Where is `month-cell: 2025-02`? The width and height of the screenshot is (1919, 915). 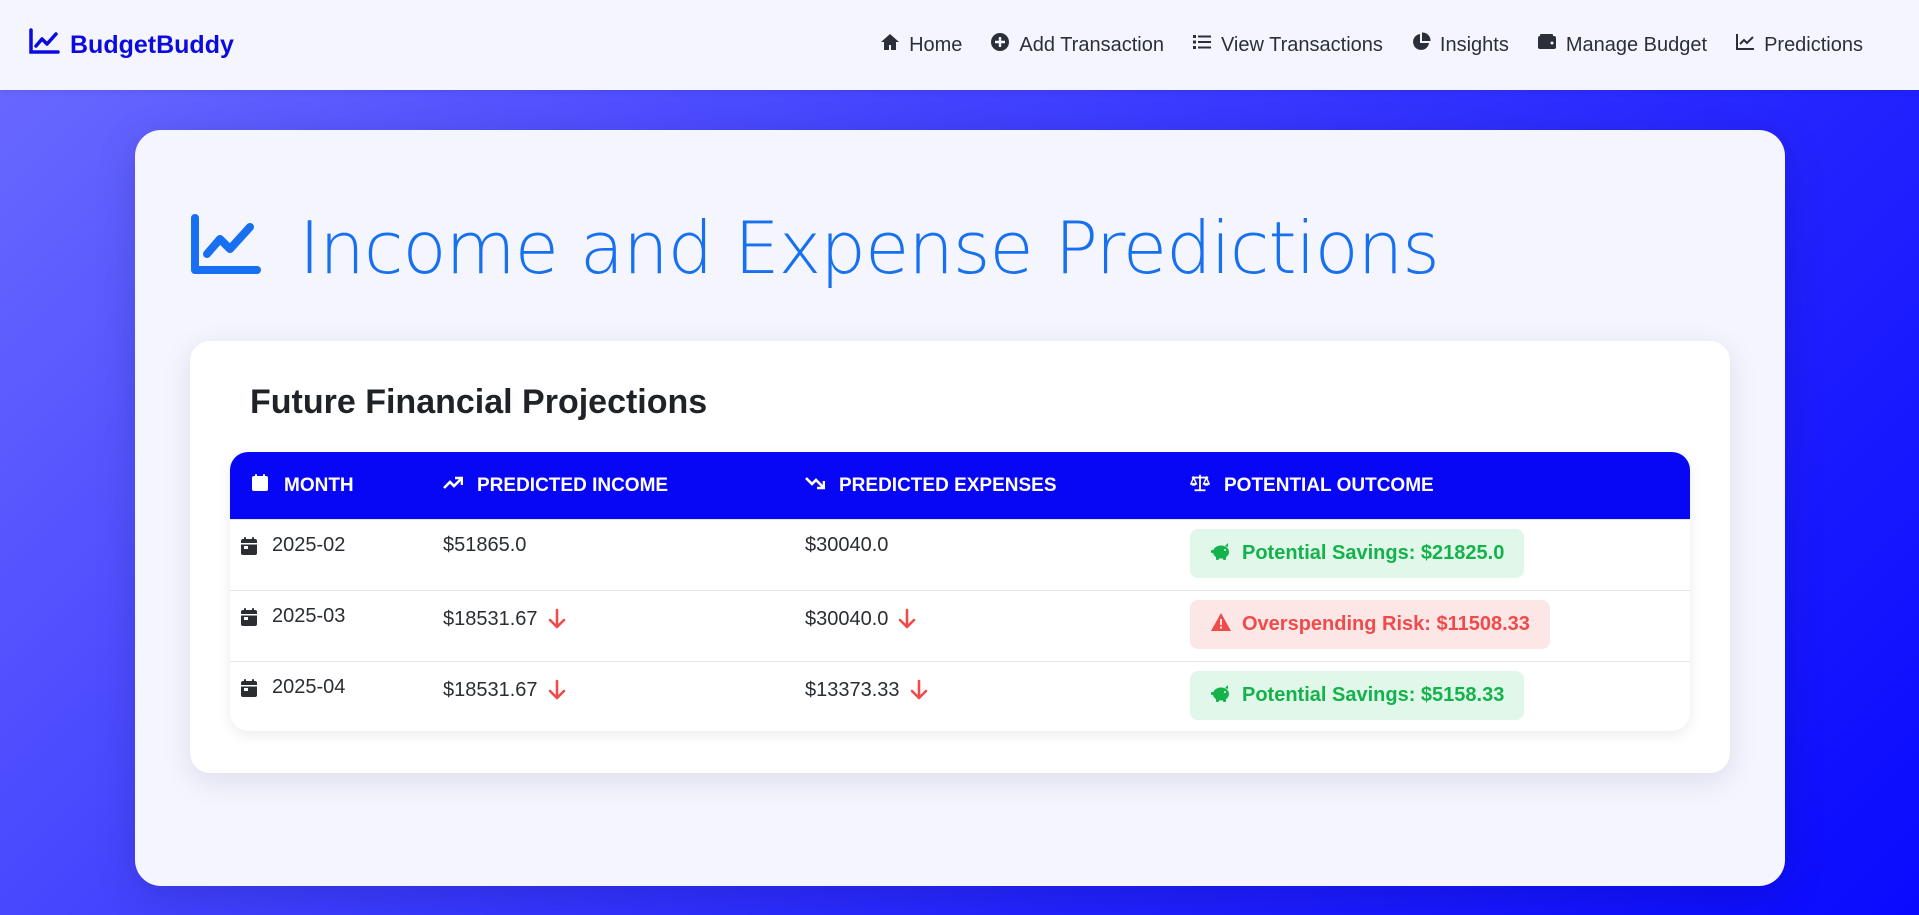 month-cell: 2025-02 is located at coordinates (336, 555).